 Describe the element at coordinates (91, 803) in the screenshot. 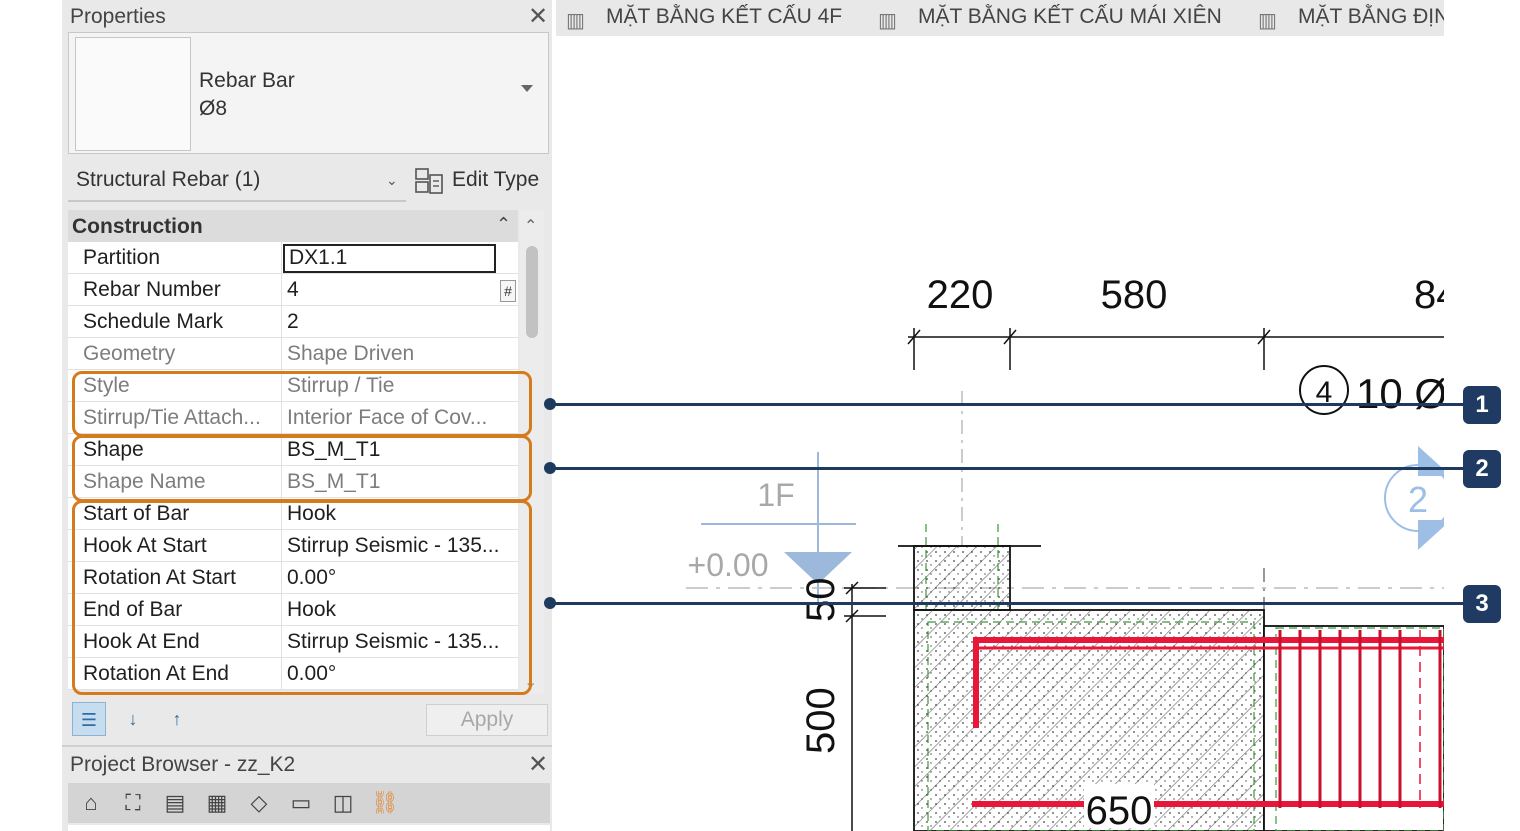

I see `home-icon: ⌂` at that location.